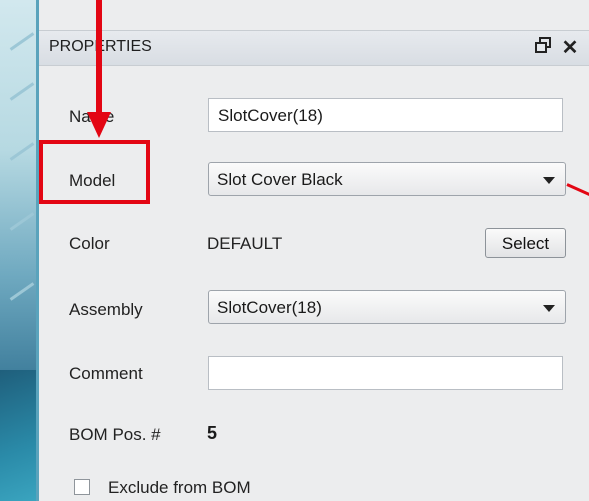 The height and width of the screenshot is (501, 589). I want to click on pin-icon, so click(543, 47).